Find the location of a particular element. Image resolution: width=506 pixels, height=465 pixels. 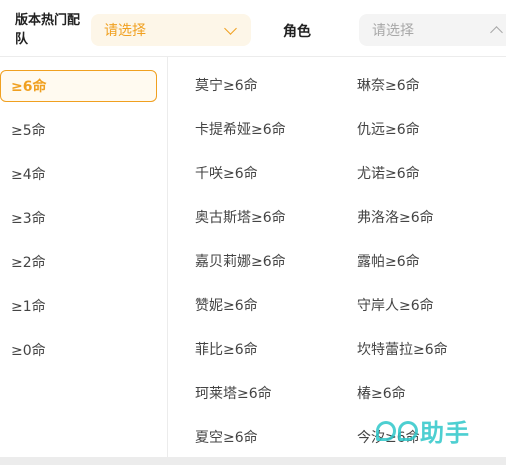

character-option: 奥古斯塔≥6命 is located at coordinates (240, 218).